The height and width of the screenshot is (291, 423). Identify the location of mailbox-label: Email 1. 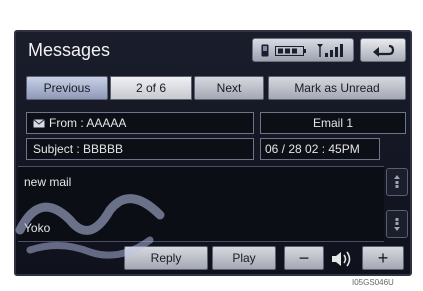
(333, 123).